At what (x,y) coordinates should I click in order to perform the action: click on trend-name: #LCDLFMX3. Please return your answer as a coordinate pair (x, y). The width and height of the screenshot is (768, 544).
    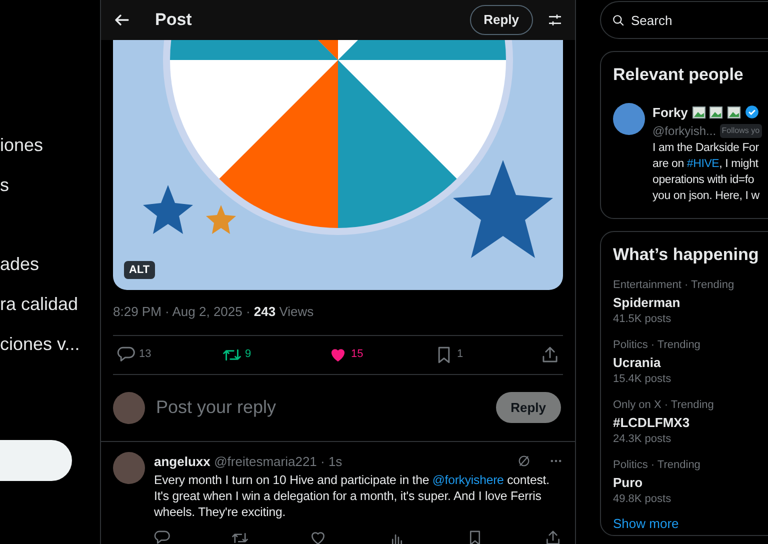
    Looking at the image, I should click on (690, 422).